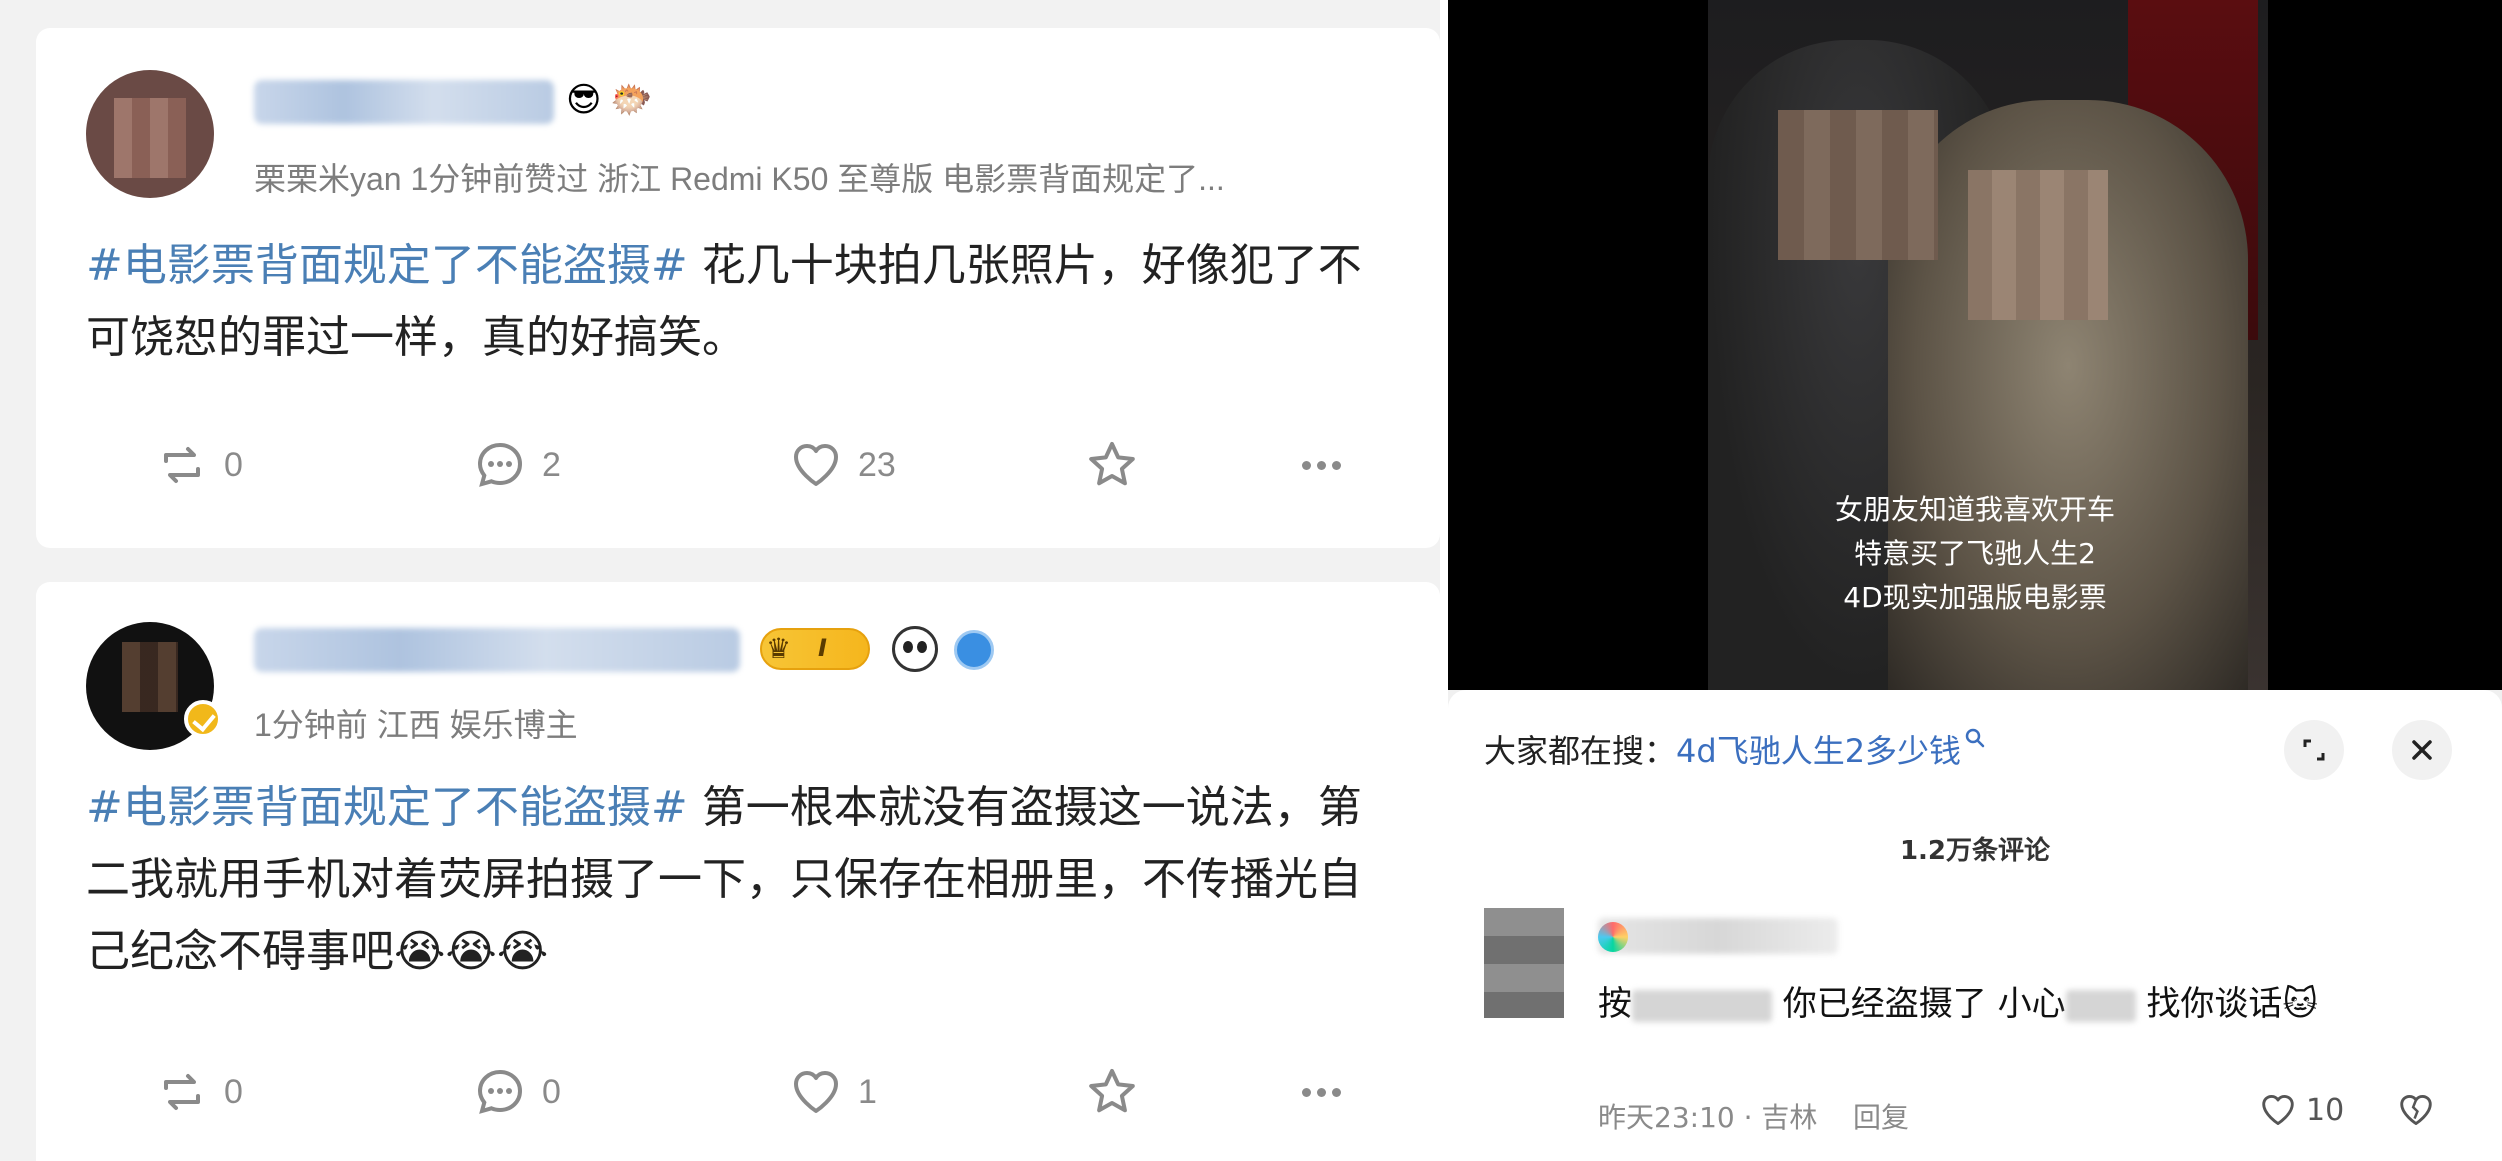 This screenshot has height=1161, width=2502. I want to click on comment-button: 2, so click(516, 465).